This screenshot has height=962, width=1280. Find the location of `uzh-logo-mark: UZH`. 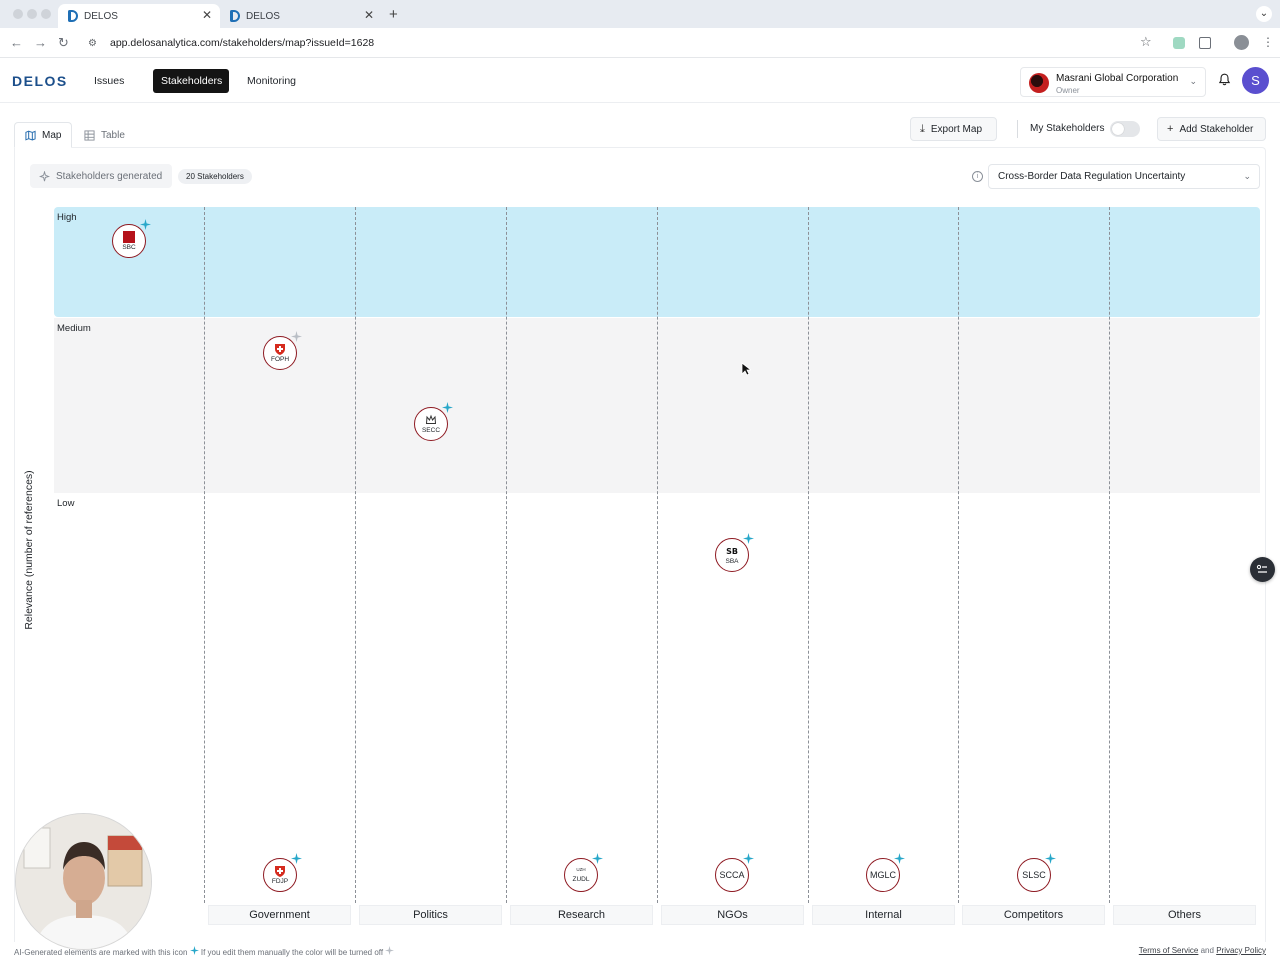

uzh-logo-mark: UZH is located at coordinates (581, 869).